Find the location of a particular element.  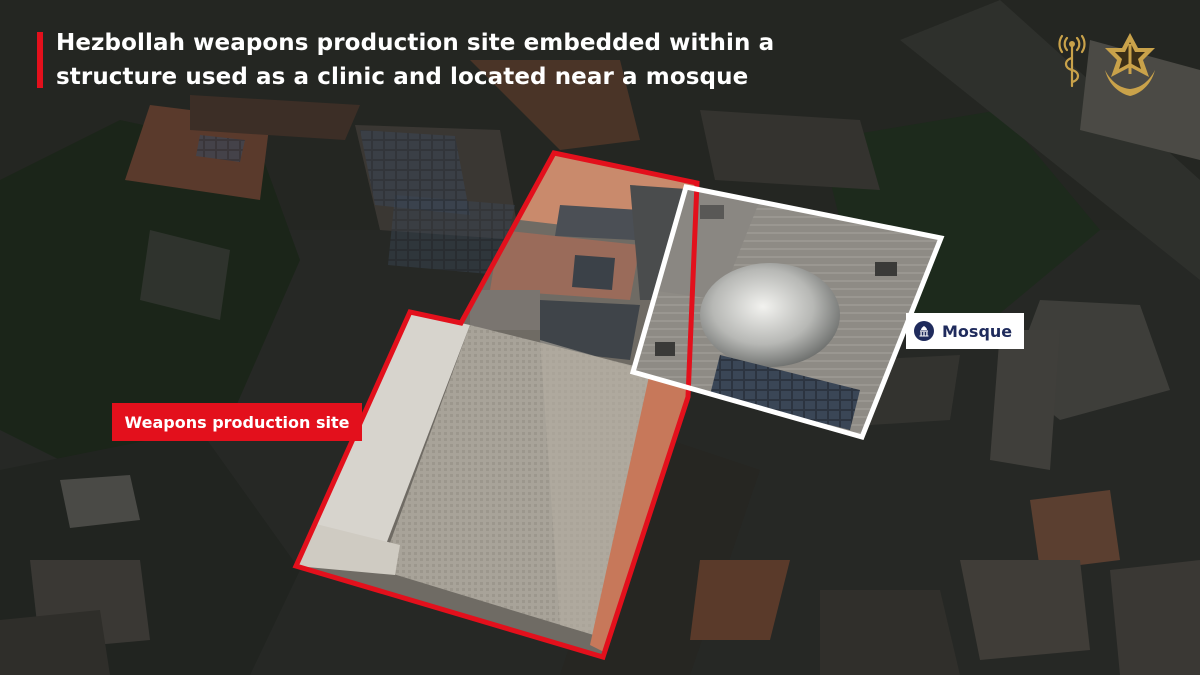

idf-emblem-icon is located at coordinates (1130, 64).